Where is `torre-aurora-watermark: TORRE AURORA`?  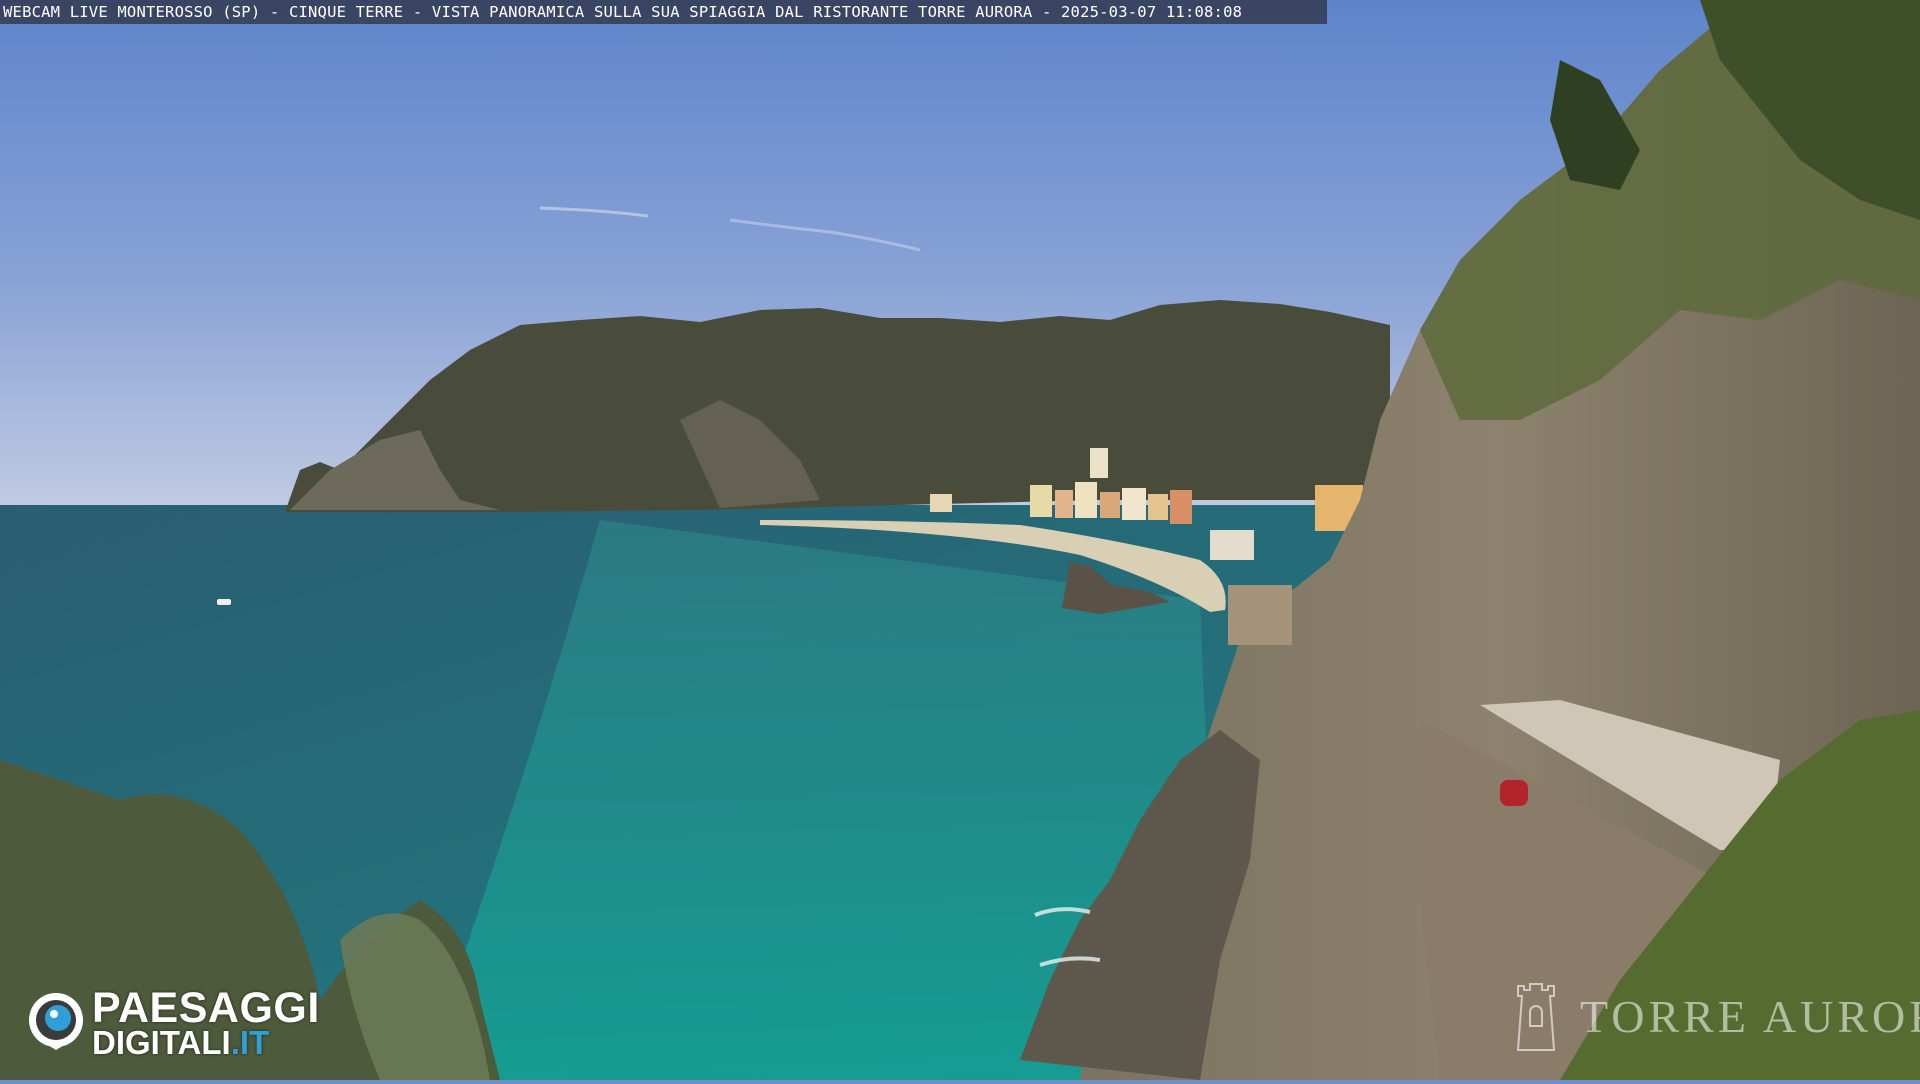 torre-aurora-watermark: TORRE AURORA is located at coordinates (1714, 1015).